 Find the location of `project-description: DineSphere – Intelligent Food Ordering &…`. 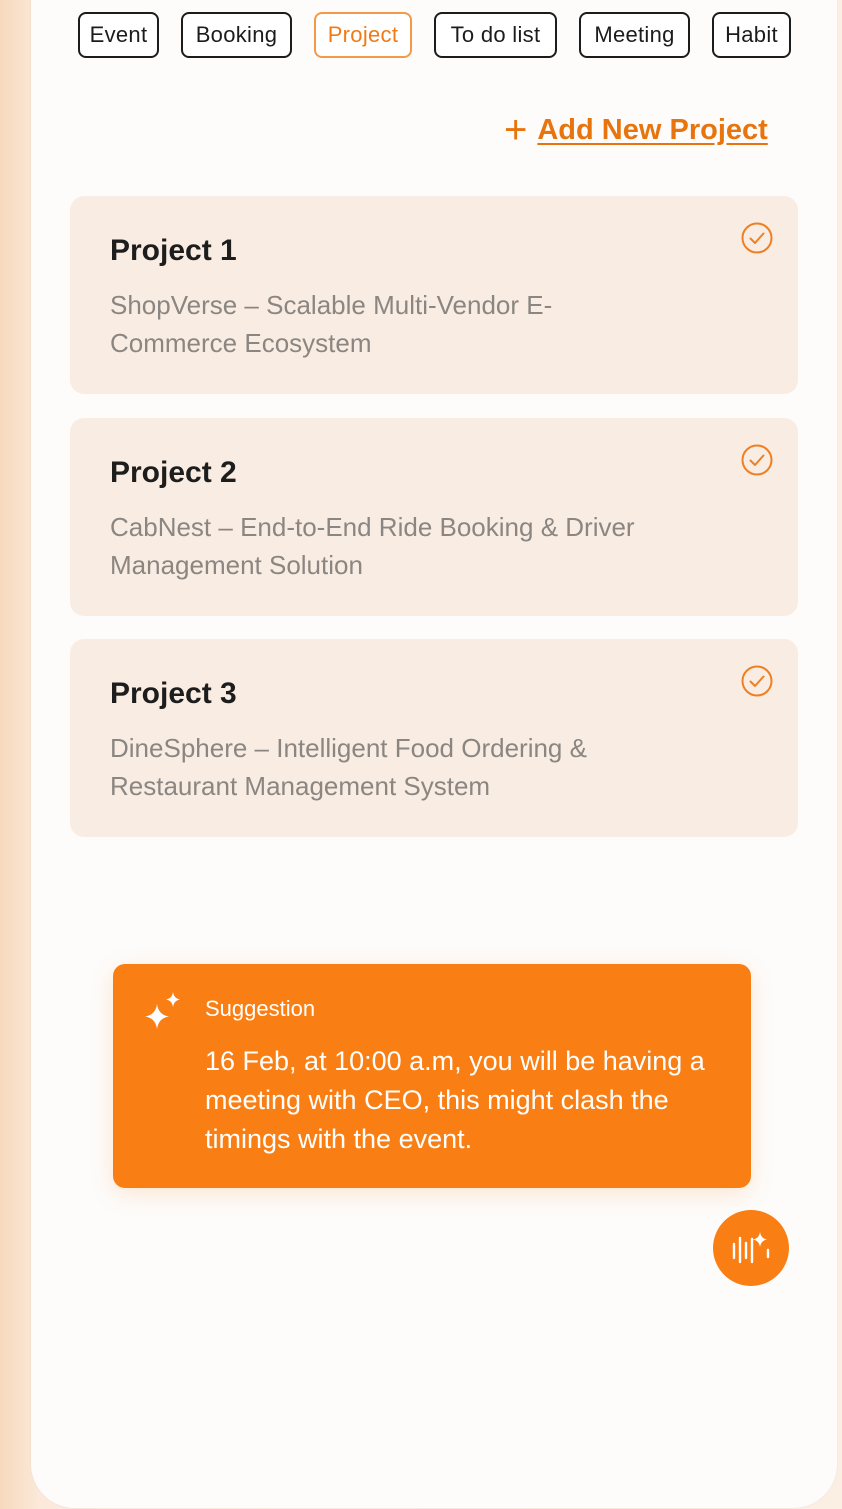

project-description: DineSphere – Intelligent Food Ordering &… is located at coordinates (348, 767).